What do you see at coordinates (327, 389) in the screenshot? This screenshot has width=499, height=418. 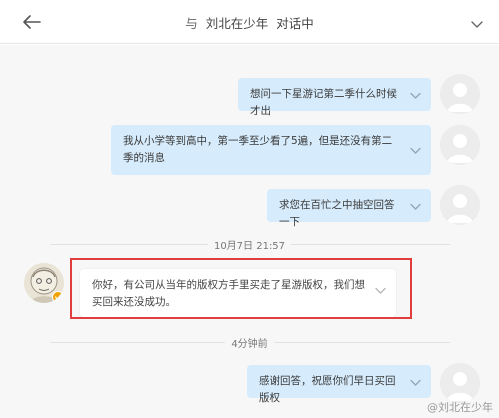 I see `message-text: 感谢回答，祝愿你们早日买回版权` at bounding box center [327, 389].